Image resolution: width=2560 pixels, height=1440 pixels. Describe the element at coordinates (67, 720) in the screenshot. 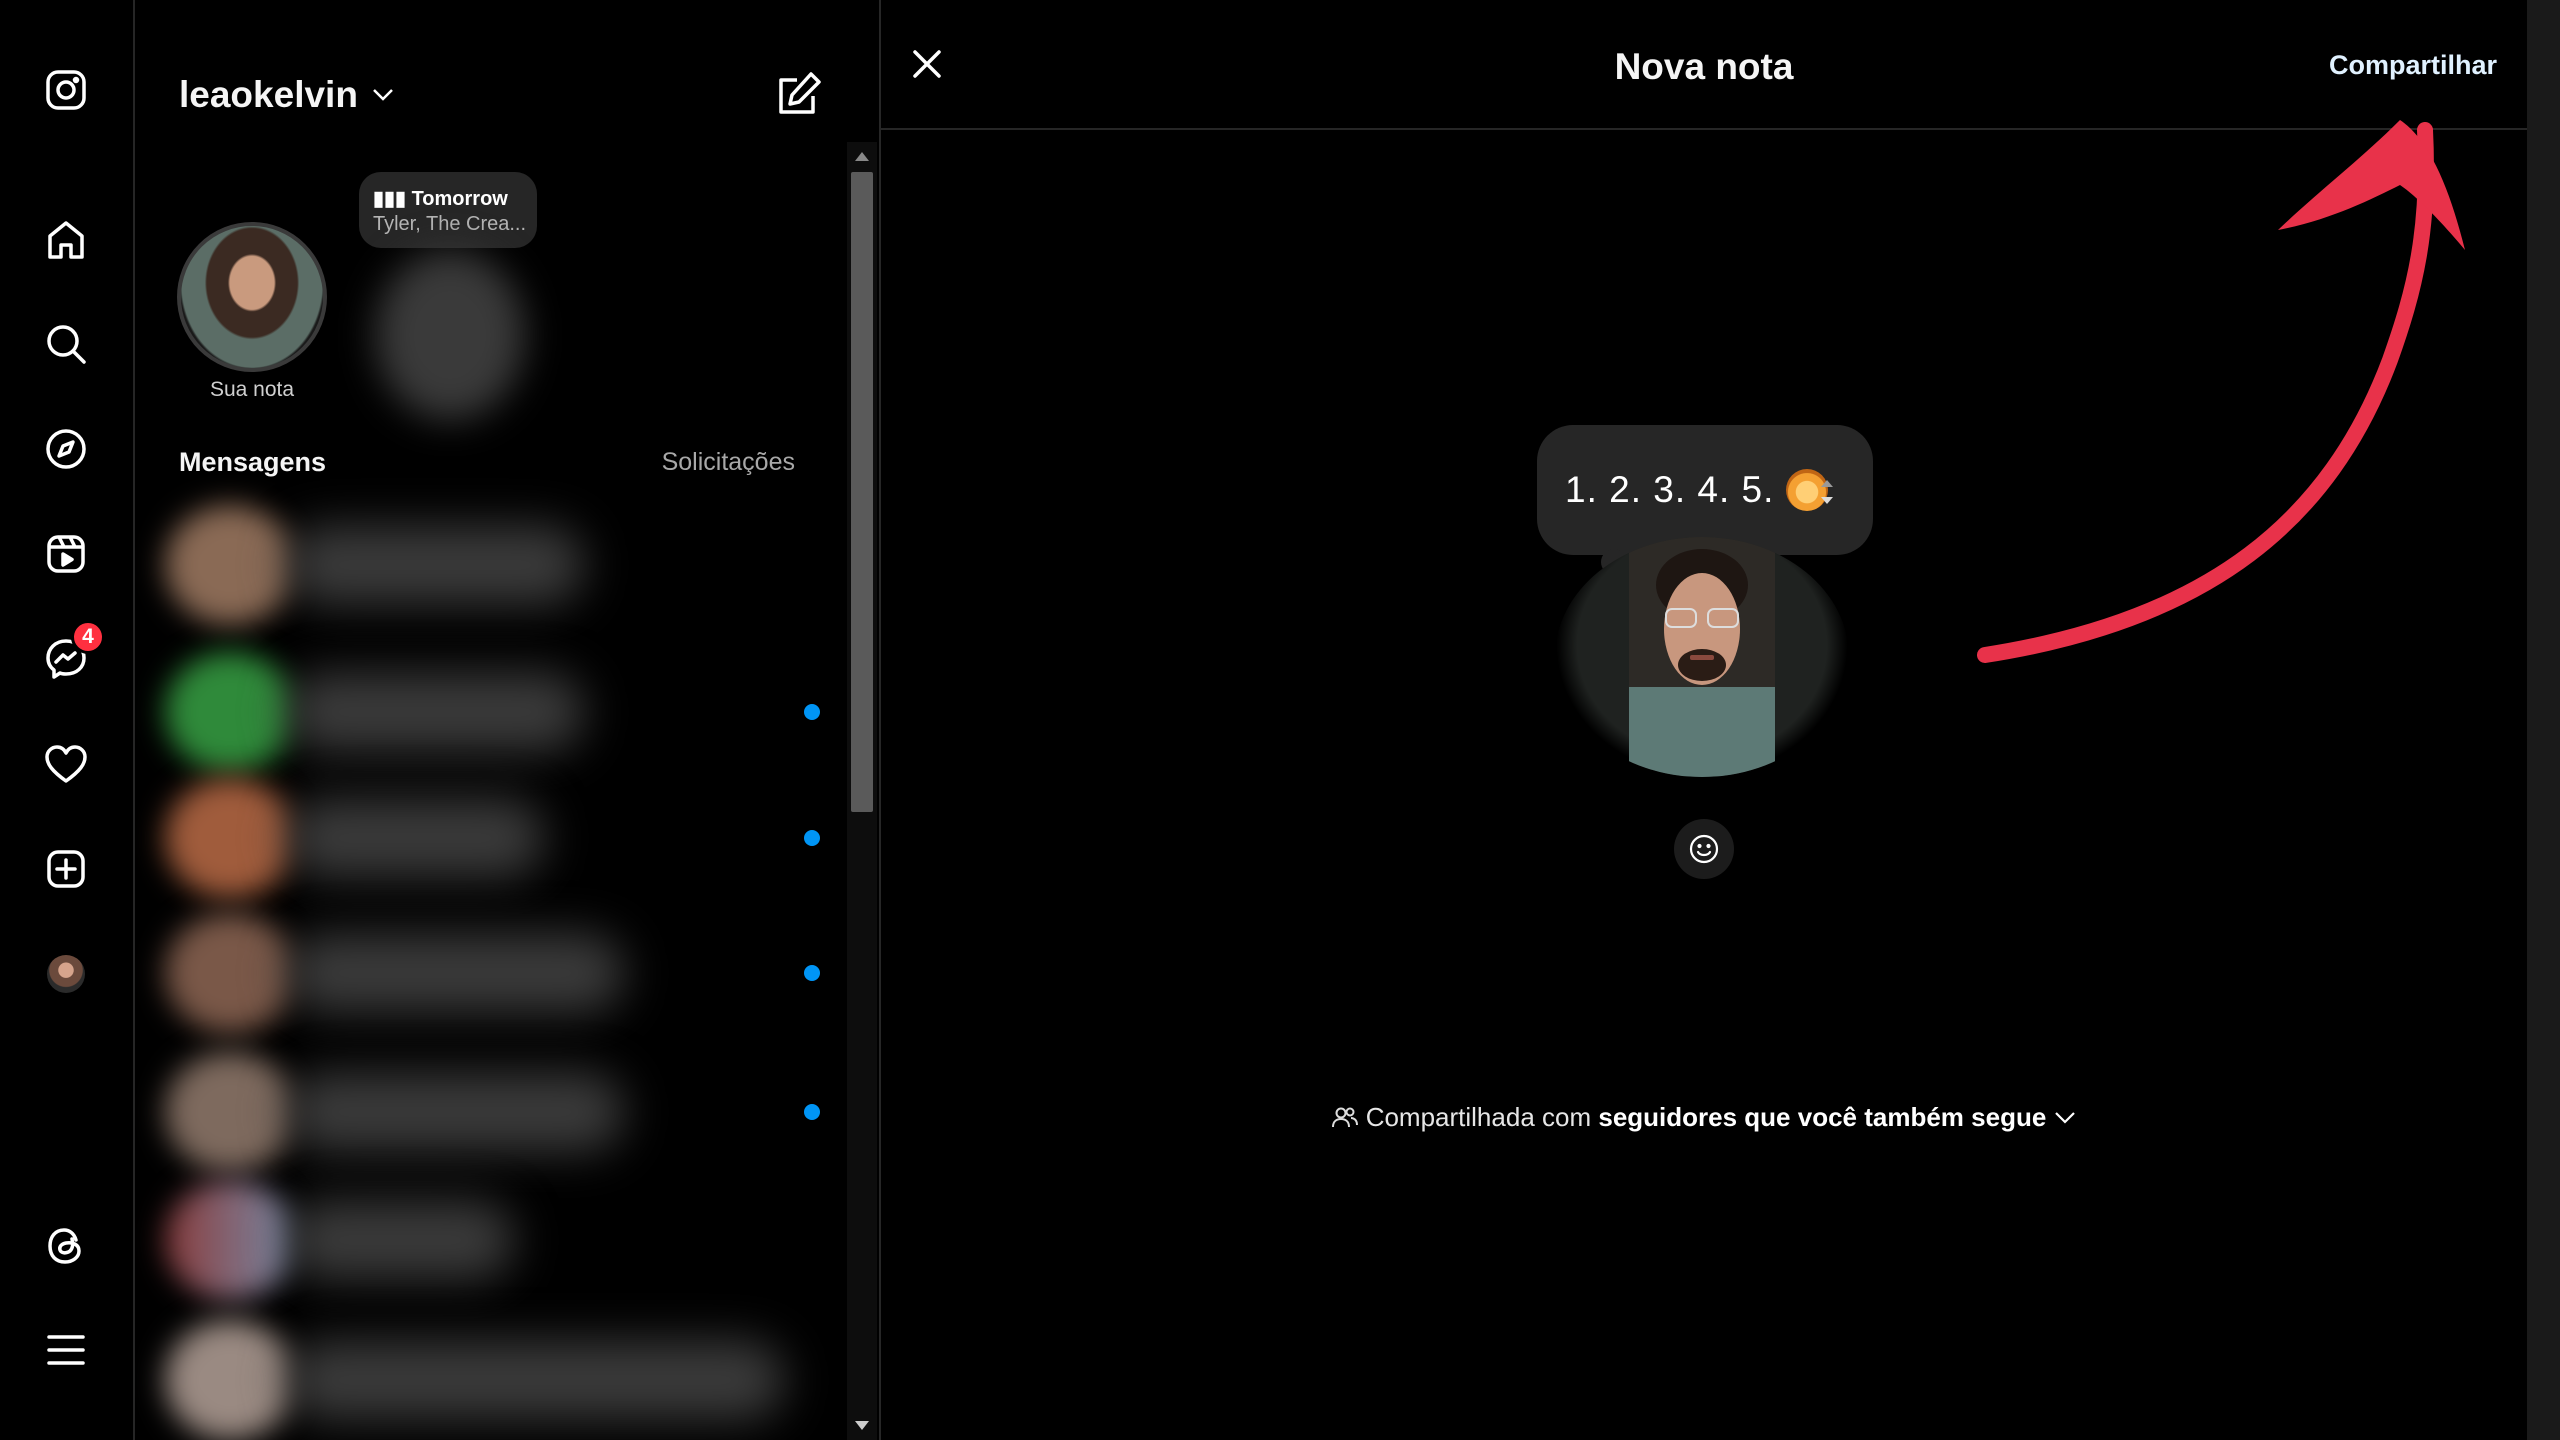

I see `navigation-rail: 4` at that location.